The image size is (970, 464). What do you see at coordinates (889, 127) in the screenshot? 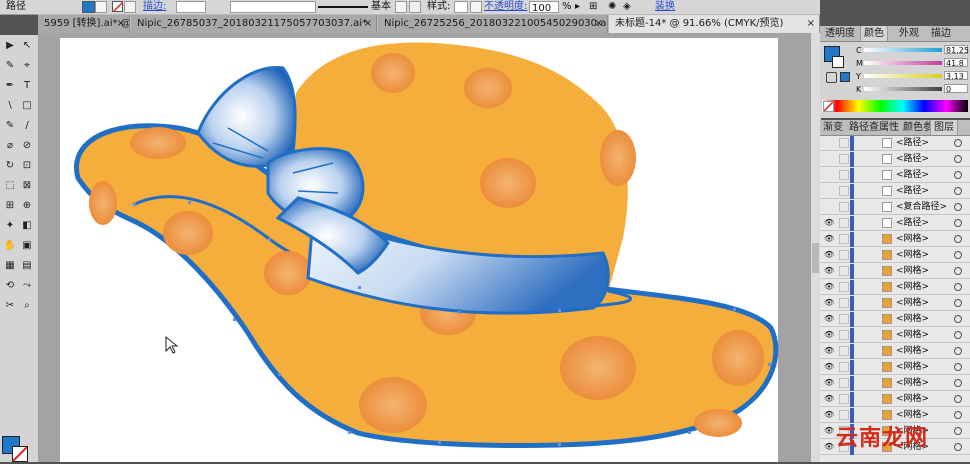
I see `tab-attributes: 属性` at bounding box center [889, 127].